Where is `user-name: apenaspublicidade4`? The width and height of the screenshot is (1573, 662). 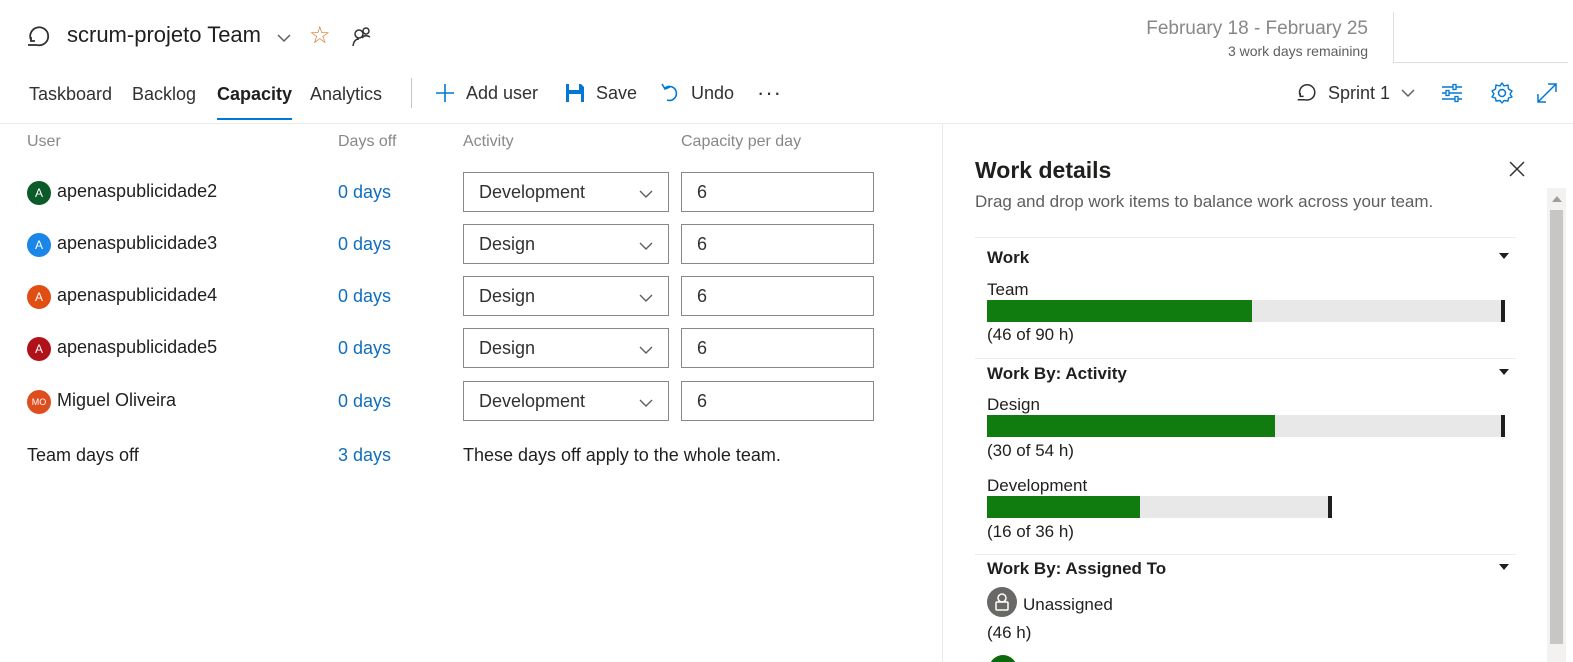 user-name: apenaspublicidade4 is located at coordinates (137, 295).